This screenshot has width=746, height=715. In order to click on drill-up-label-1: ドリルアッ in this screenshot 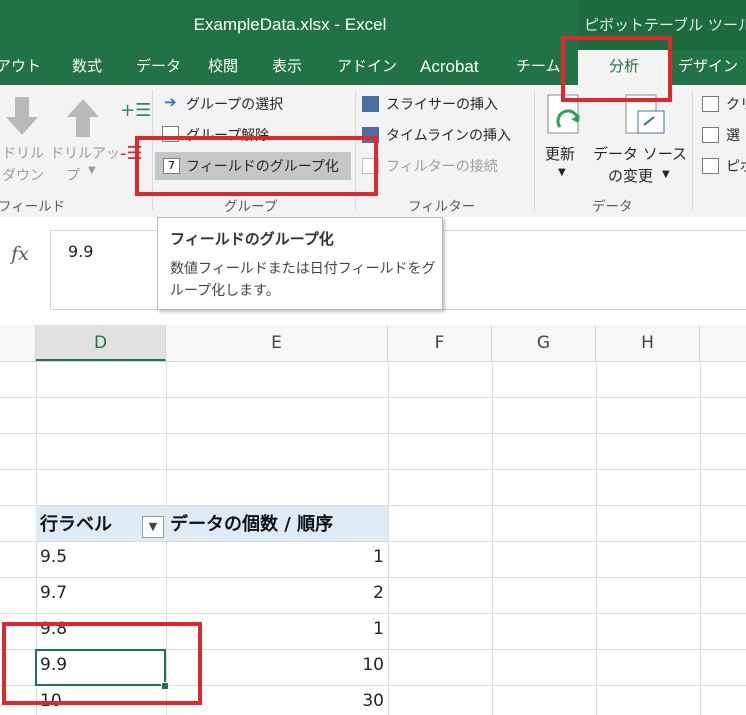, I will do `click(85, 153)`.